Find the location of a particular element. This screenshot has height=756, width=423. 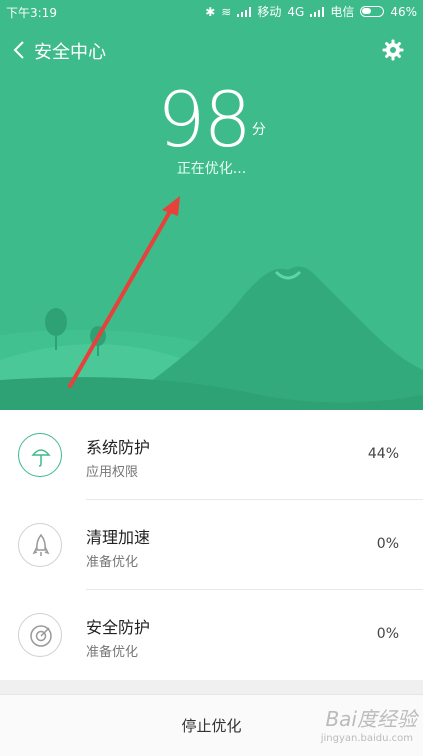

rocket-icon is located at coordinates (40, 545).